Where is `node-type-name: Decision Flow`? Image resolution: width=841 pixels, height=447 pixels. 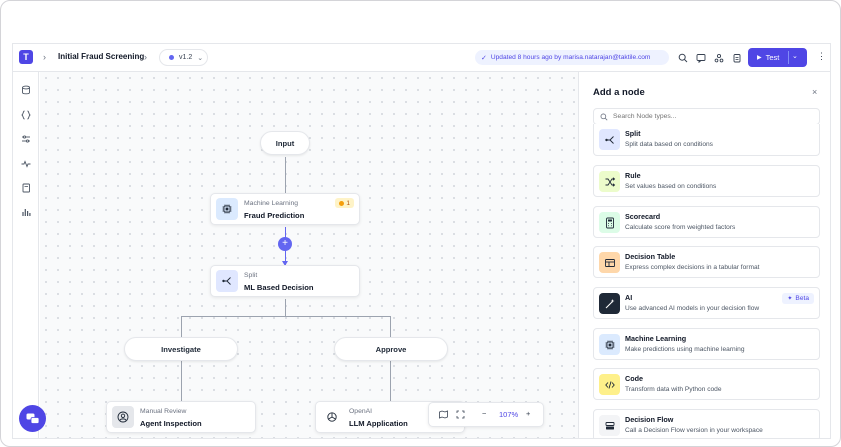 node-type-name: Decision Flow is located at coordinates (649, 419).